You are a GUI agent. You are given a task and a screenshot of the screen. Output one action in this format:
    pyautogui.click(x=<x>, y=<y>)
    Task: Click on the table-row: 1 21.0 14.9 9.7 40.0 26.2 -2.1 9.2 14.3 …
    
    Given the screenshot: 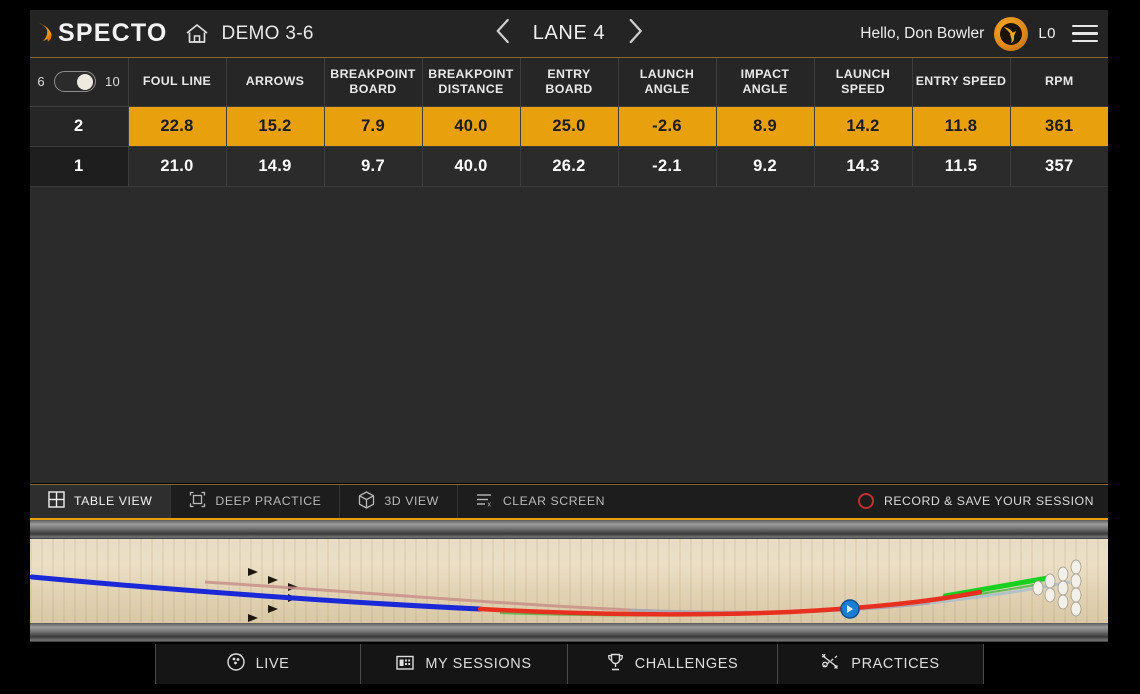 What is the action you would take?
    pyautogui.click(x=569, y=166)
    